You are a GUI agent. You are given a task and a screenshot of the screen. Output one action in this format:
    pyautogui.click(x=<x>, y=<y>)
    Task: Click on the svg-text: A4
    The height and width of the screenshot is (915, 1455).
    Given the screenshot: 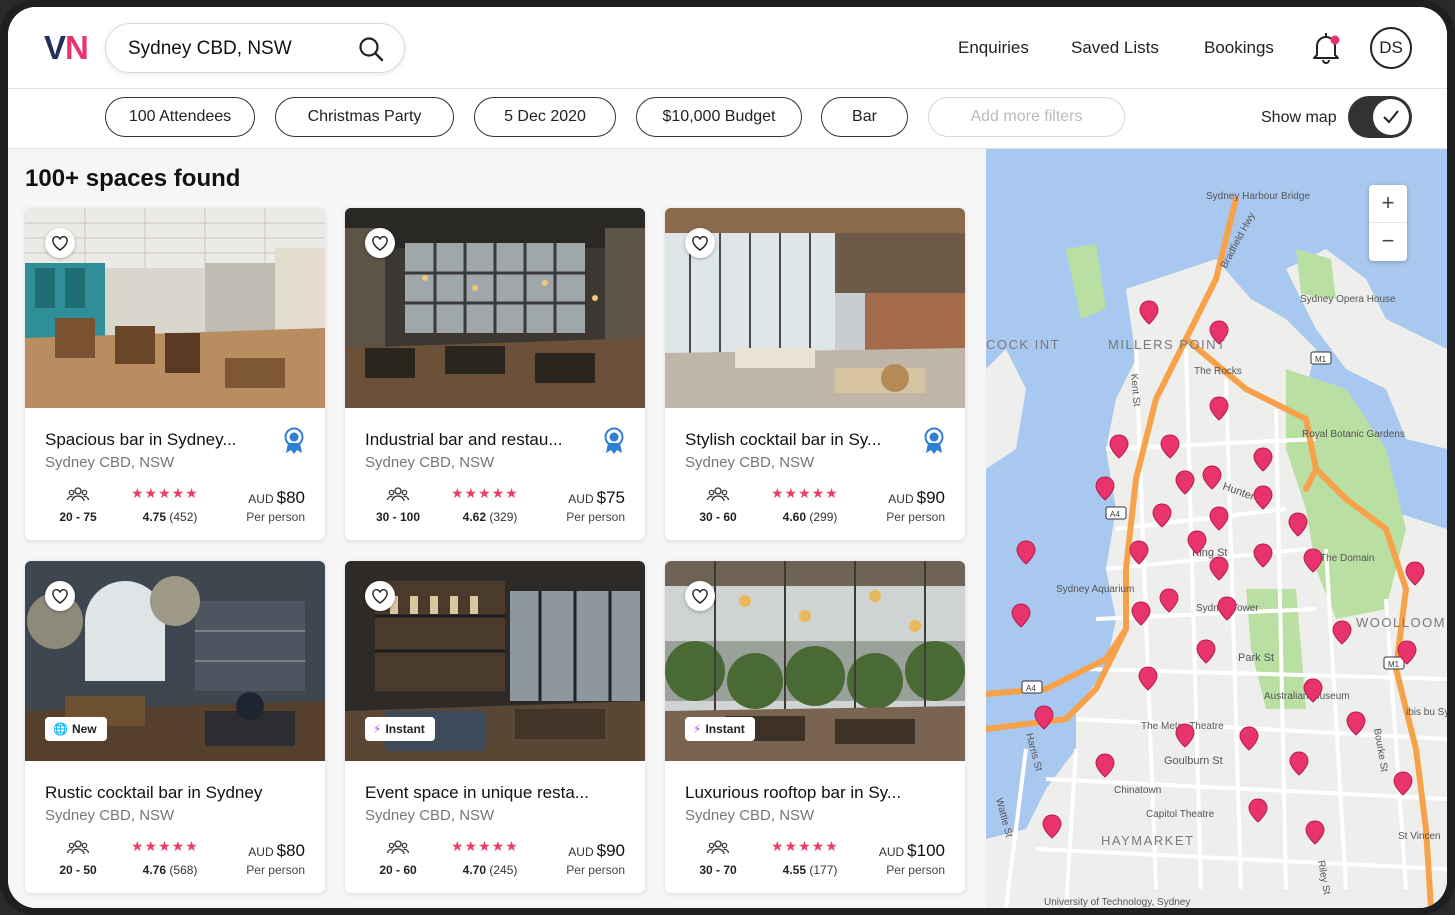 What is the action you would take?
    pyautogui.click(x=1115, y=514)
    